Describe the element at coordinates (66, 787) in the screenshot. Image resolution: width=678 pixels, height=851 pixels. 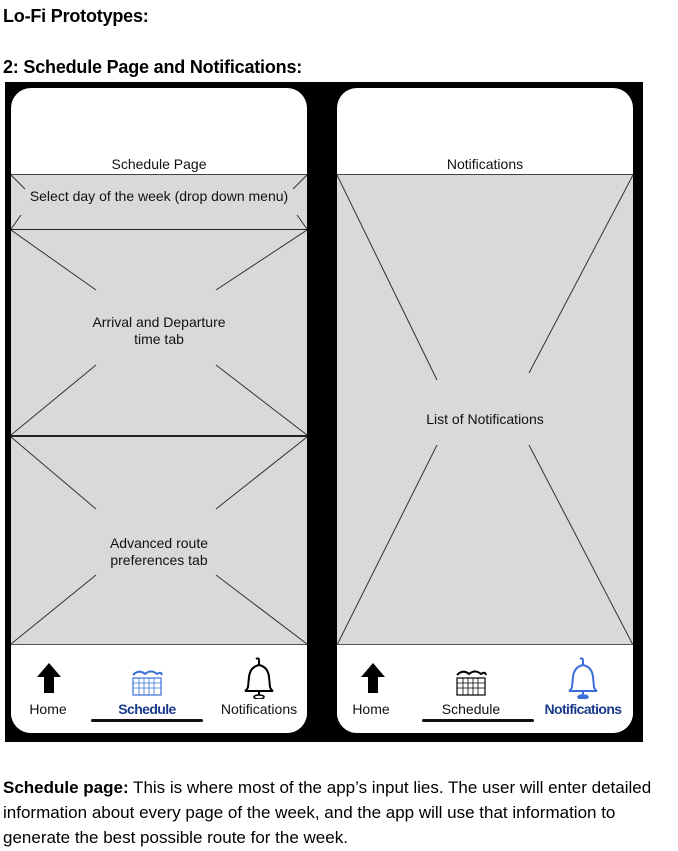
I see `description-label: Schedule page:` at that location.